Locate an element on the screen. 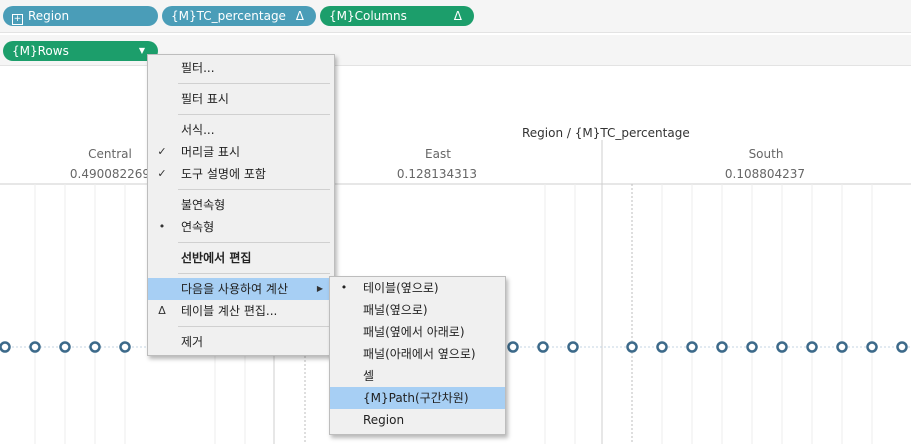  column-header-east: East is located at coordinates (438, 154).